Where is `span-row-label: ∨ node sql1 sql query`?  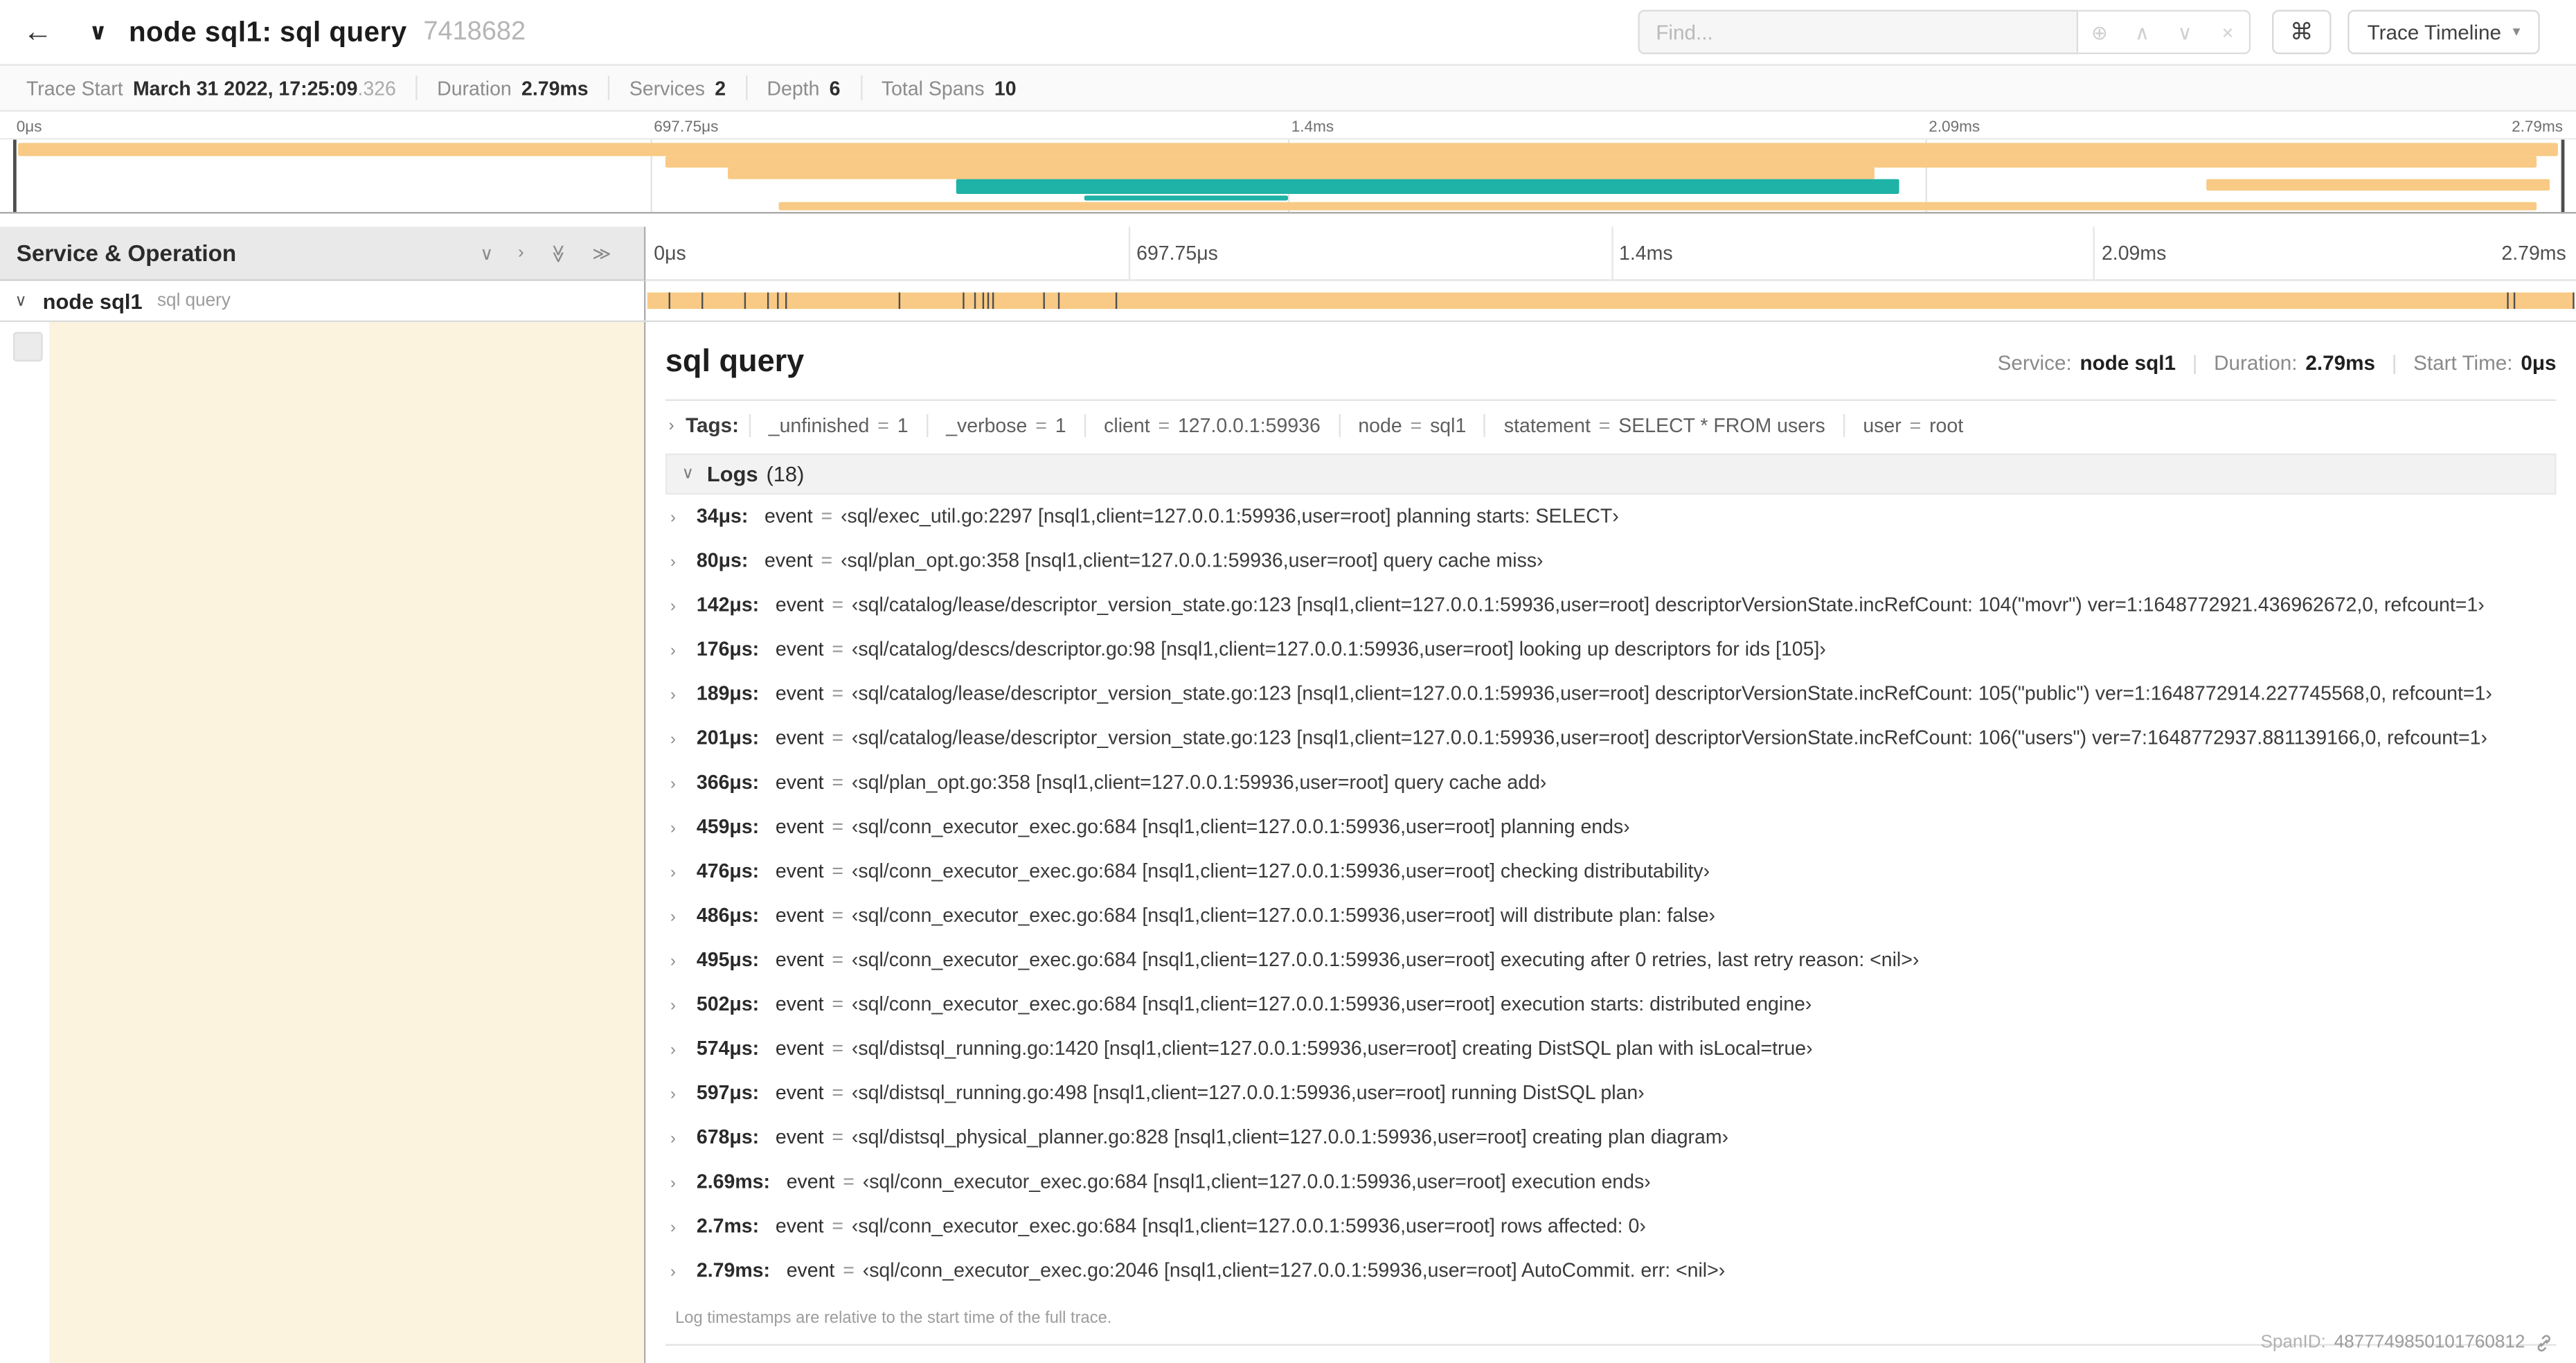
span-row-label: ∨ node sql1 sql query is located at coordinates (323, 300).